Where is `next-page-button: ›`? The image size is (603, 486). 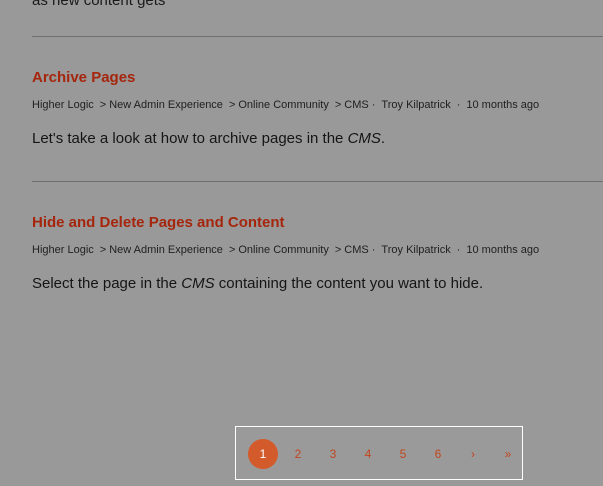 next-page-button: › is located at coordinates (473, 454).